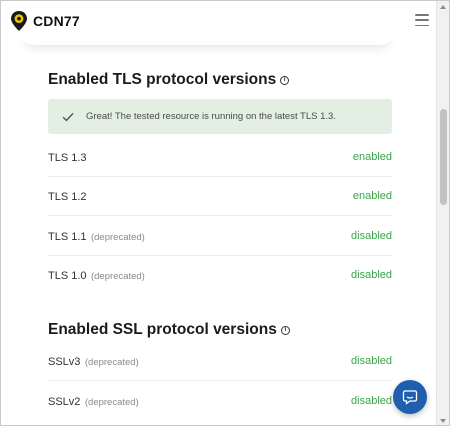  What do you see at coordinates (422, 20) in the screenshot?
I see `hamburger-menu-icon` at bounding box center [422, 20].